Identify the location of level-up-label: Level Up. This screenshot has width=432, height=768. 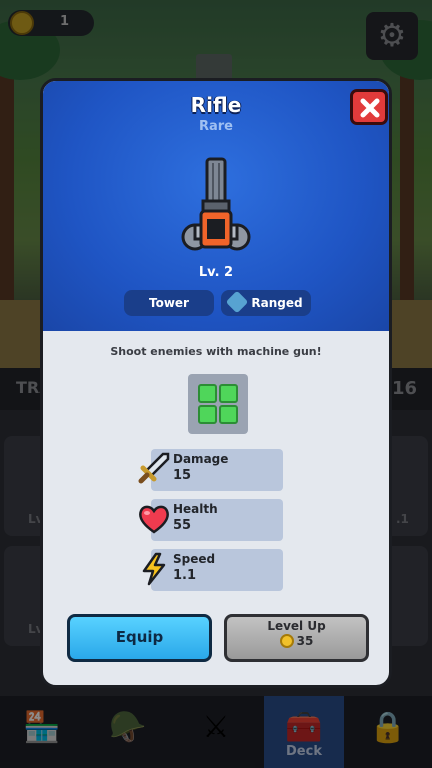
(296, 626).